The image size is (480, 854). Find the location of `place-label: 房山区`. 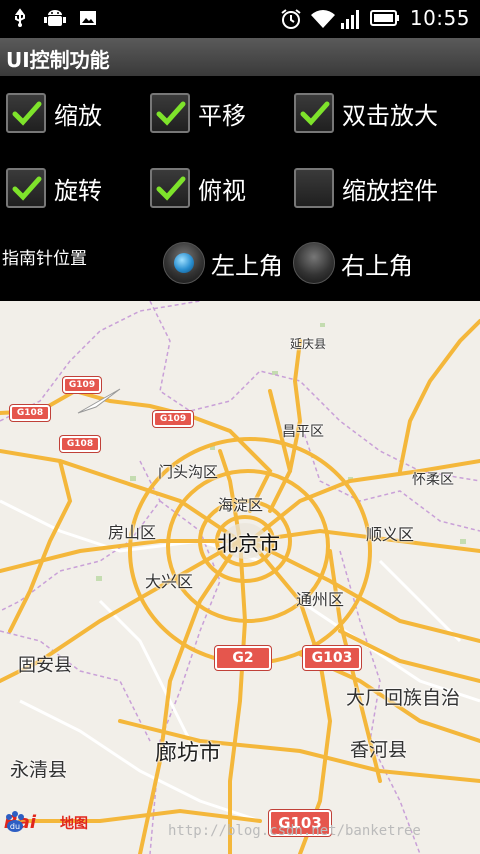

place-label: 房山区 is located at coordinates (132, 532).